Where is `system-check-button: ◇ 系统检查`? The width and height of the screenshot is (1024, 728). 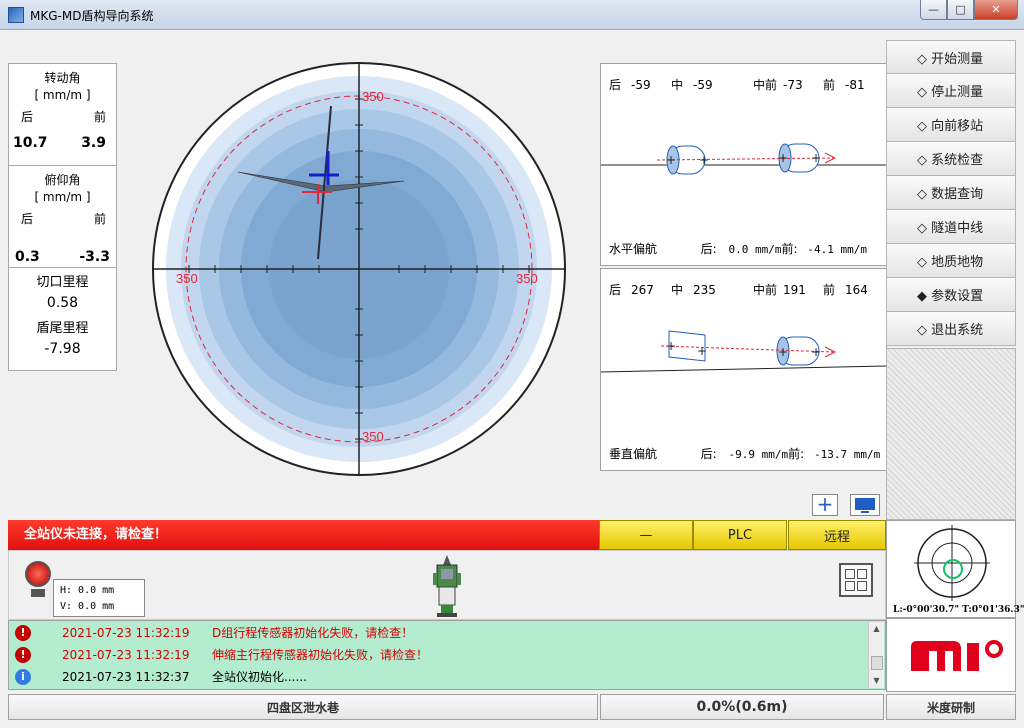
system-check-button: ◇ 系统检查 is located at coordinates (951, 159).